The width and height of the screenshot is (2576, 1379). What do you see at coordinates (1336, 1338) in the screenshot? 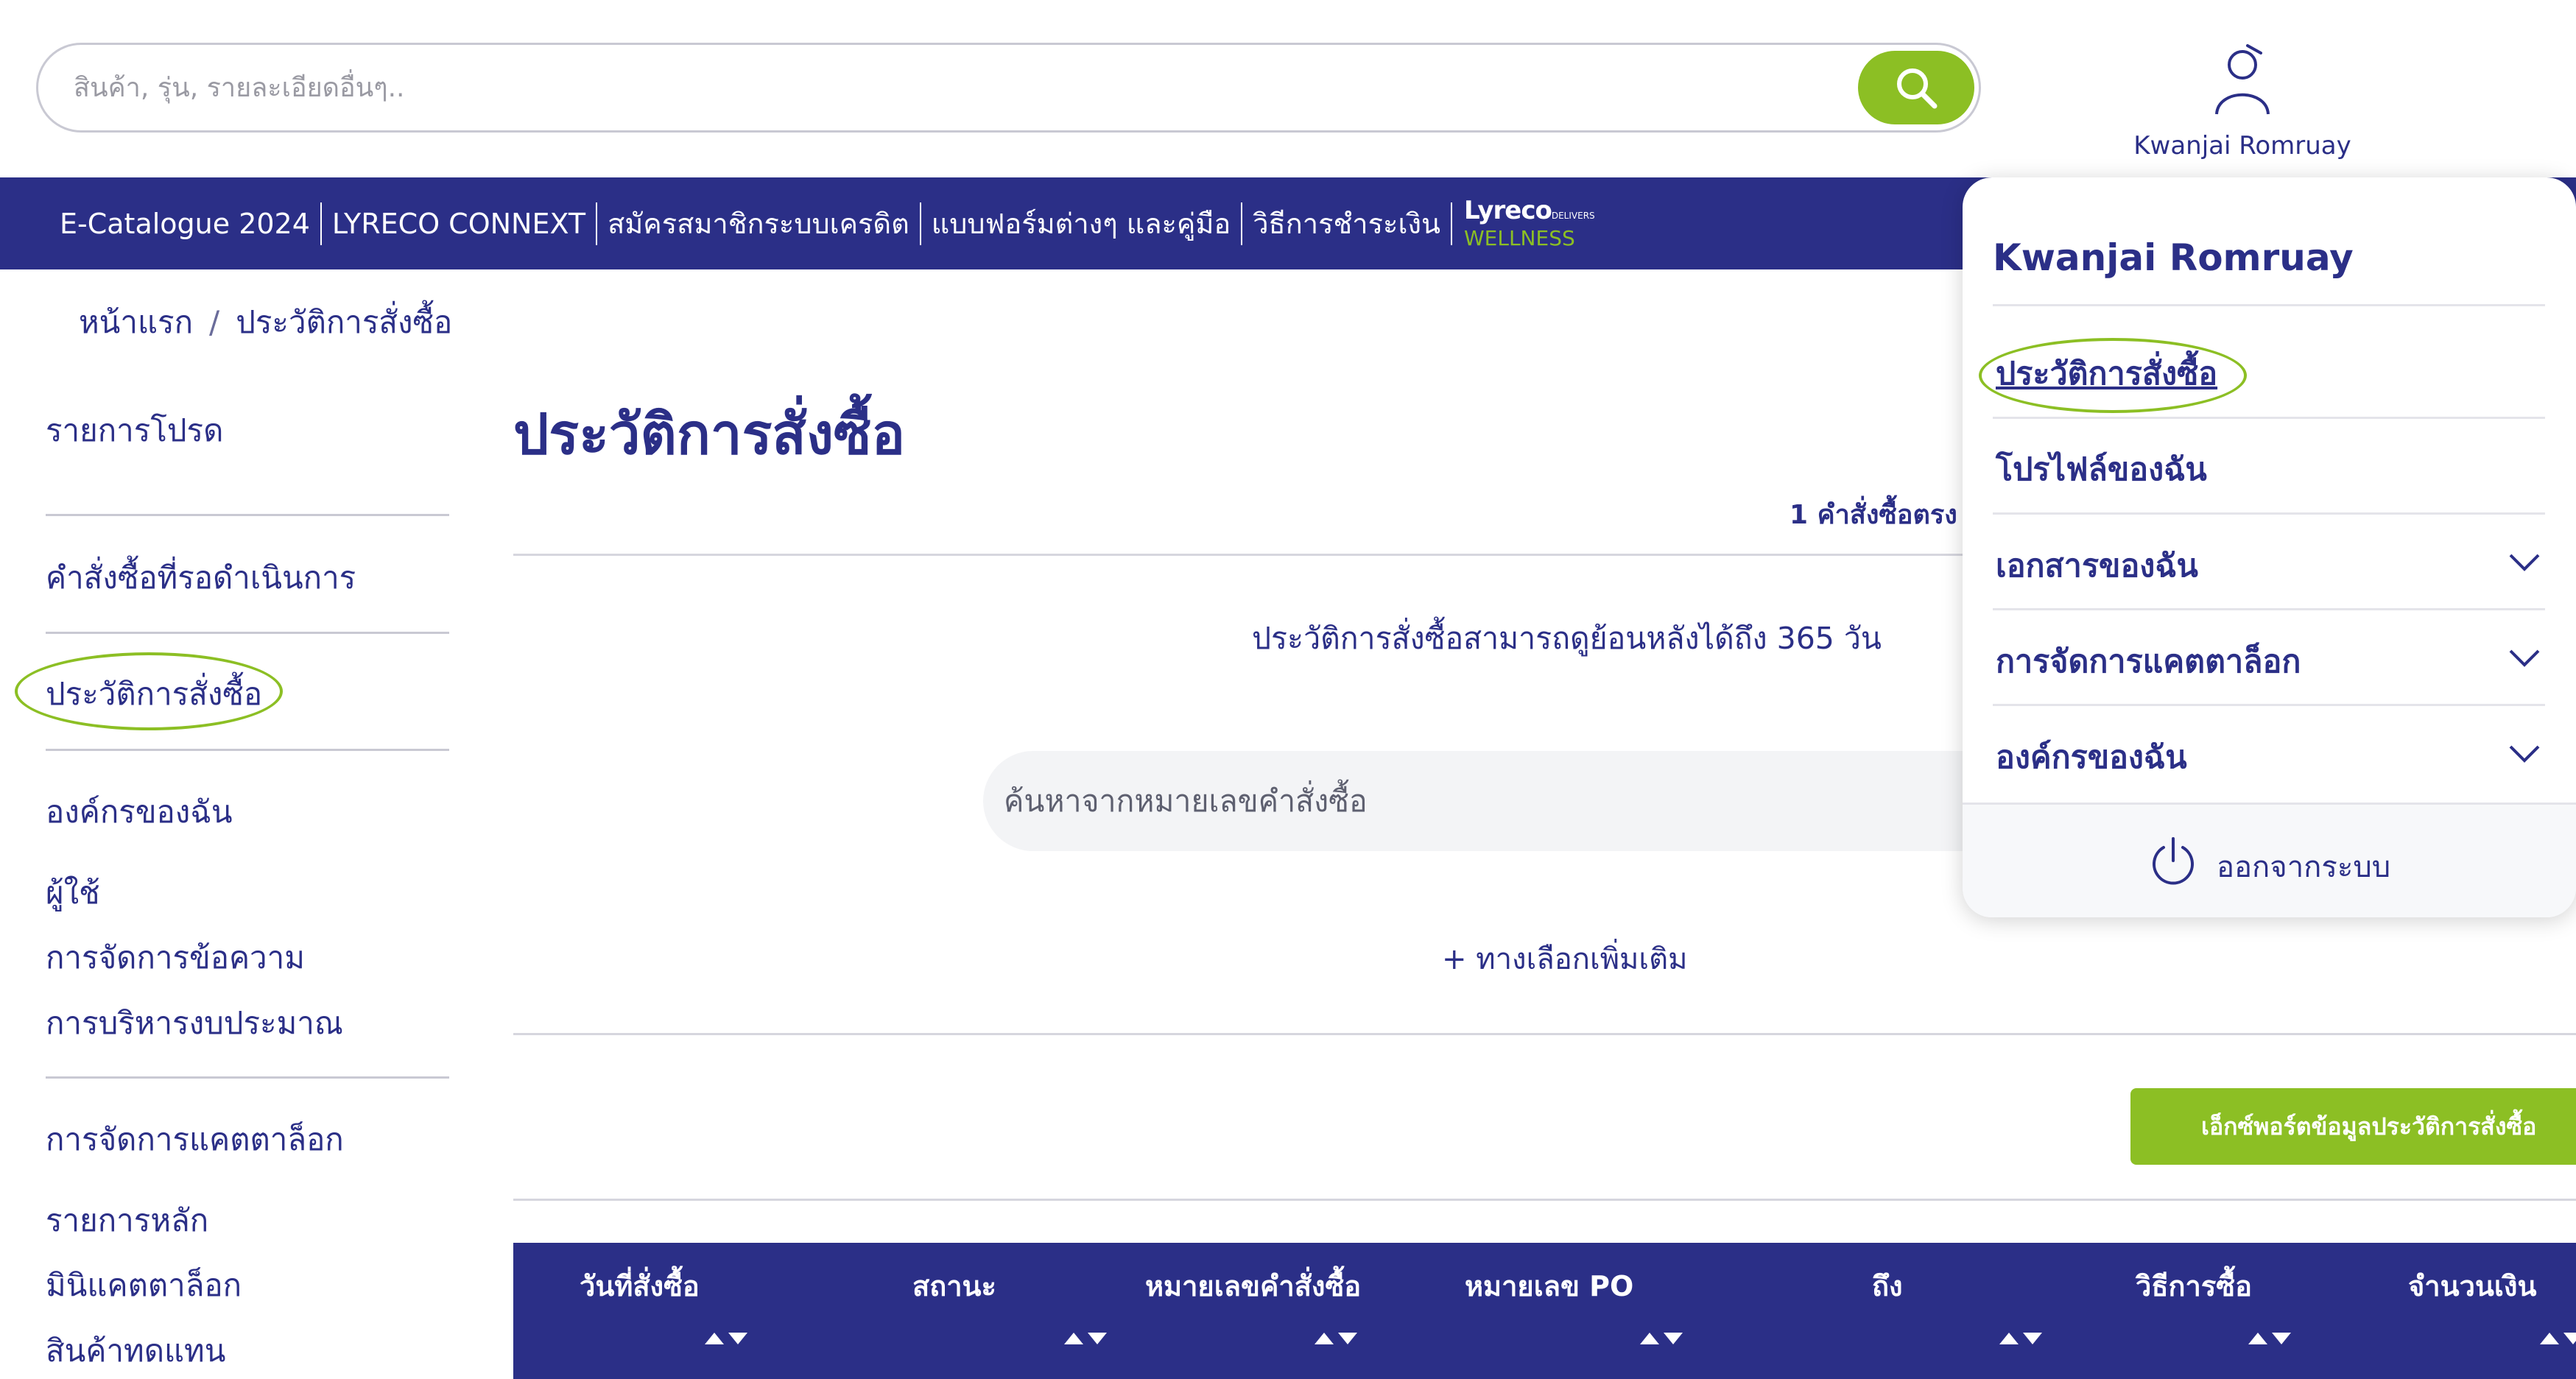
I see `sort-order-number` at bounding box center [1336, 1338].